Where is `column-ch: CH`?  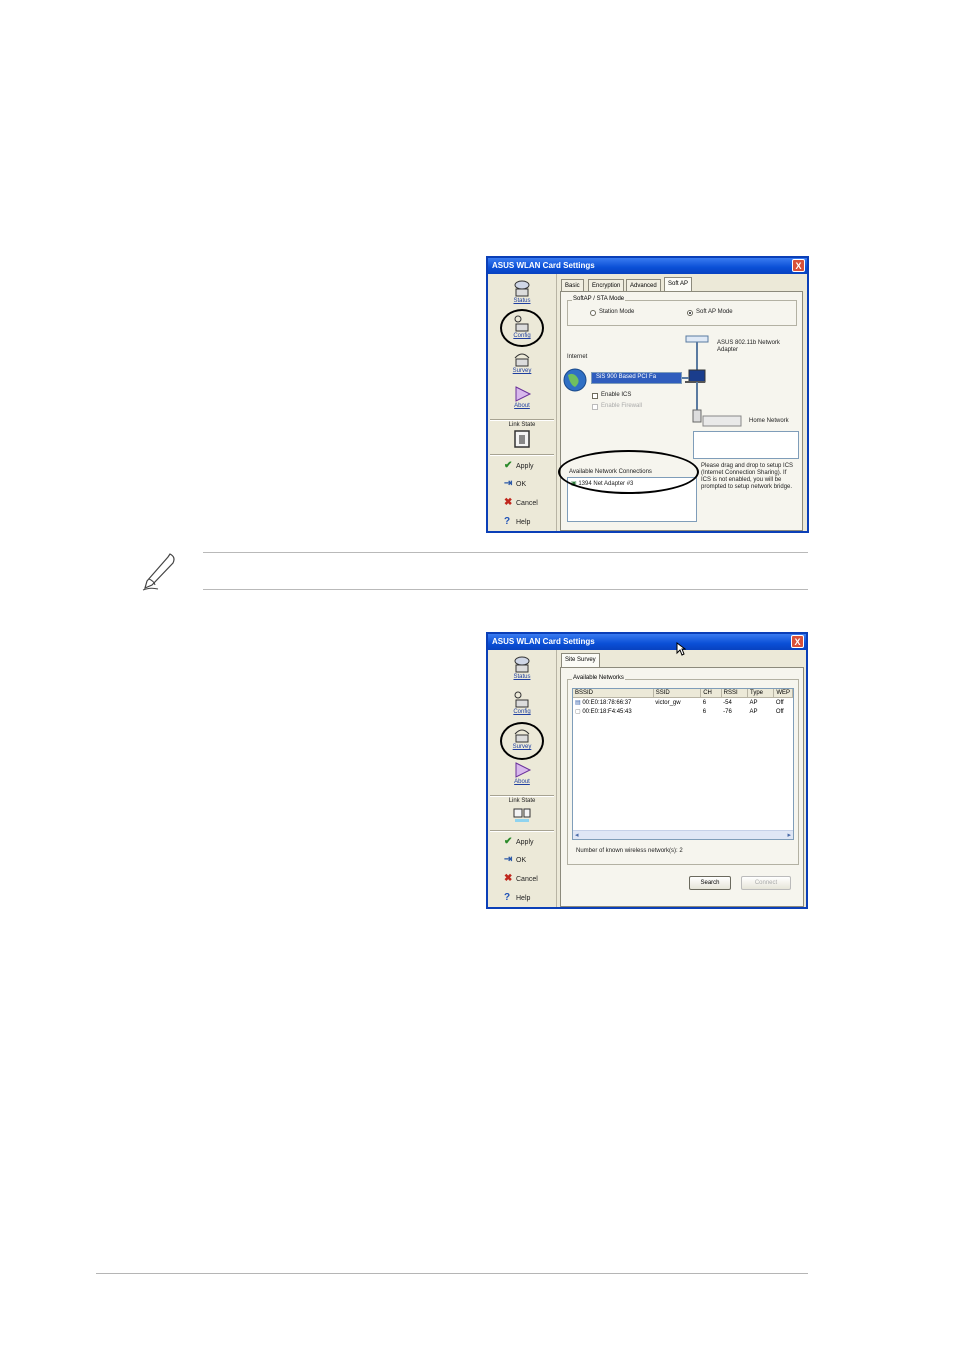
column-ch: CH is located at coordinates (711, 693).